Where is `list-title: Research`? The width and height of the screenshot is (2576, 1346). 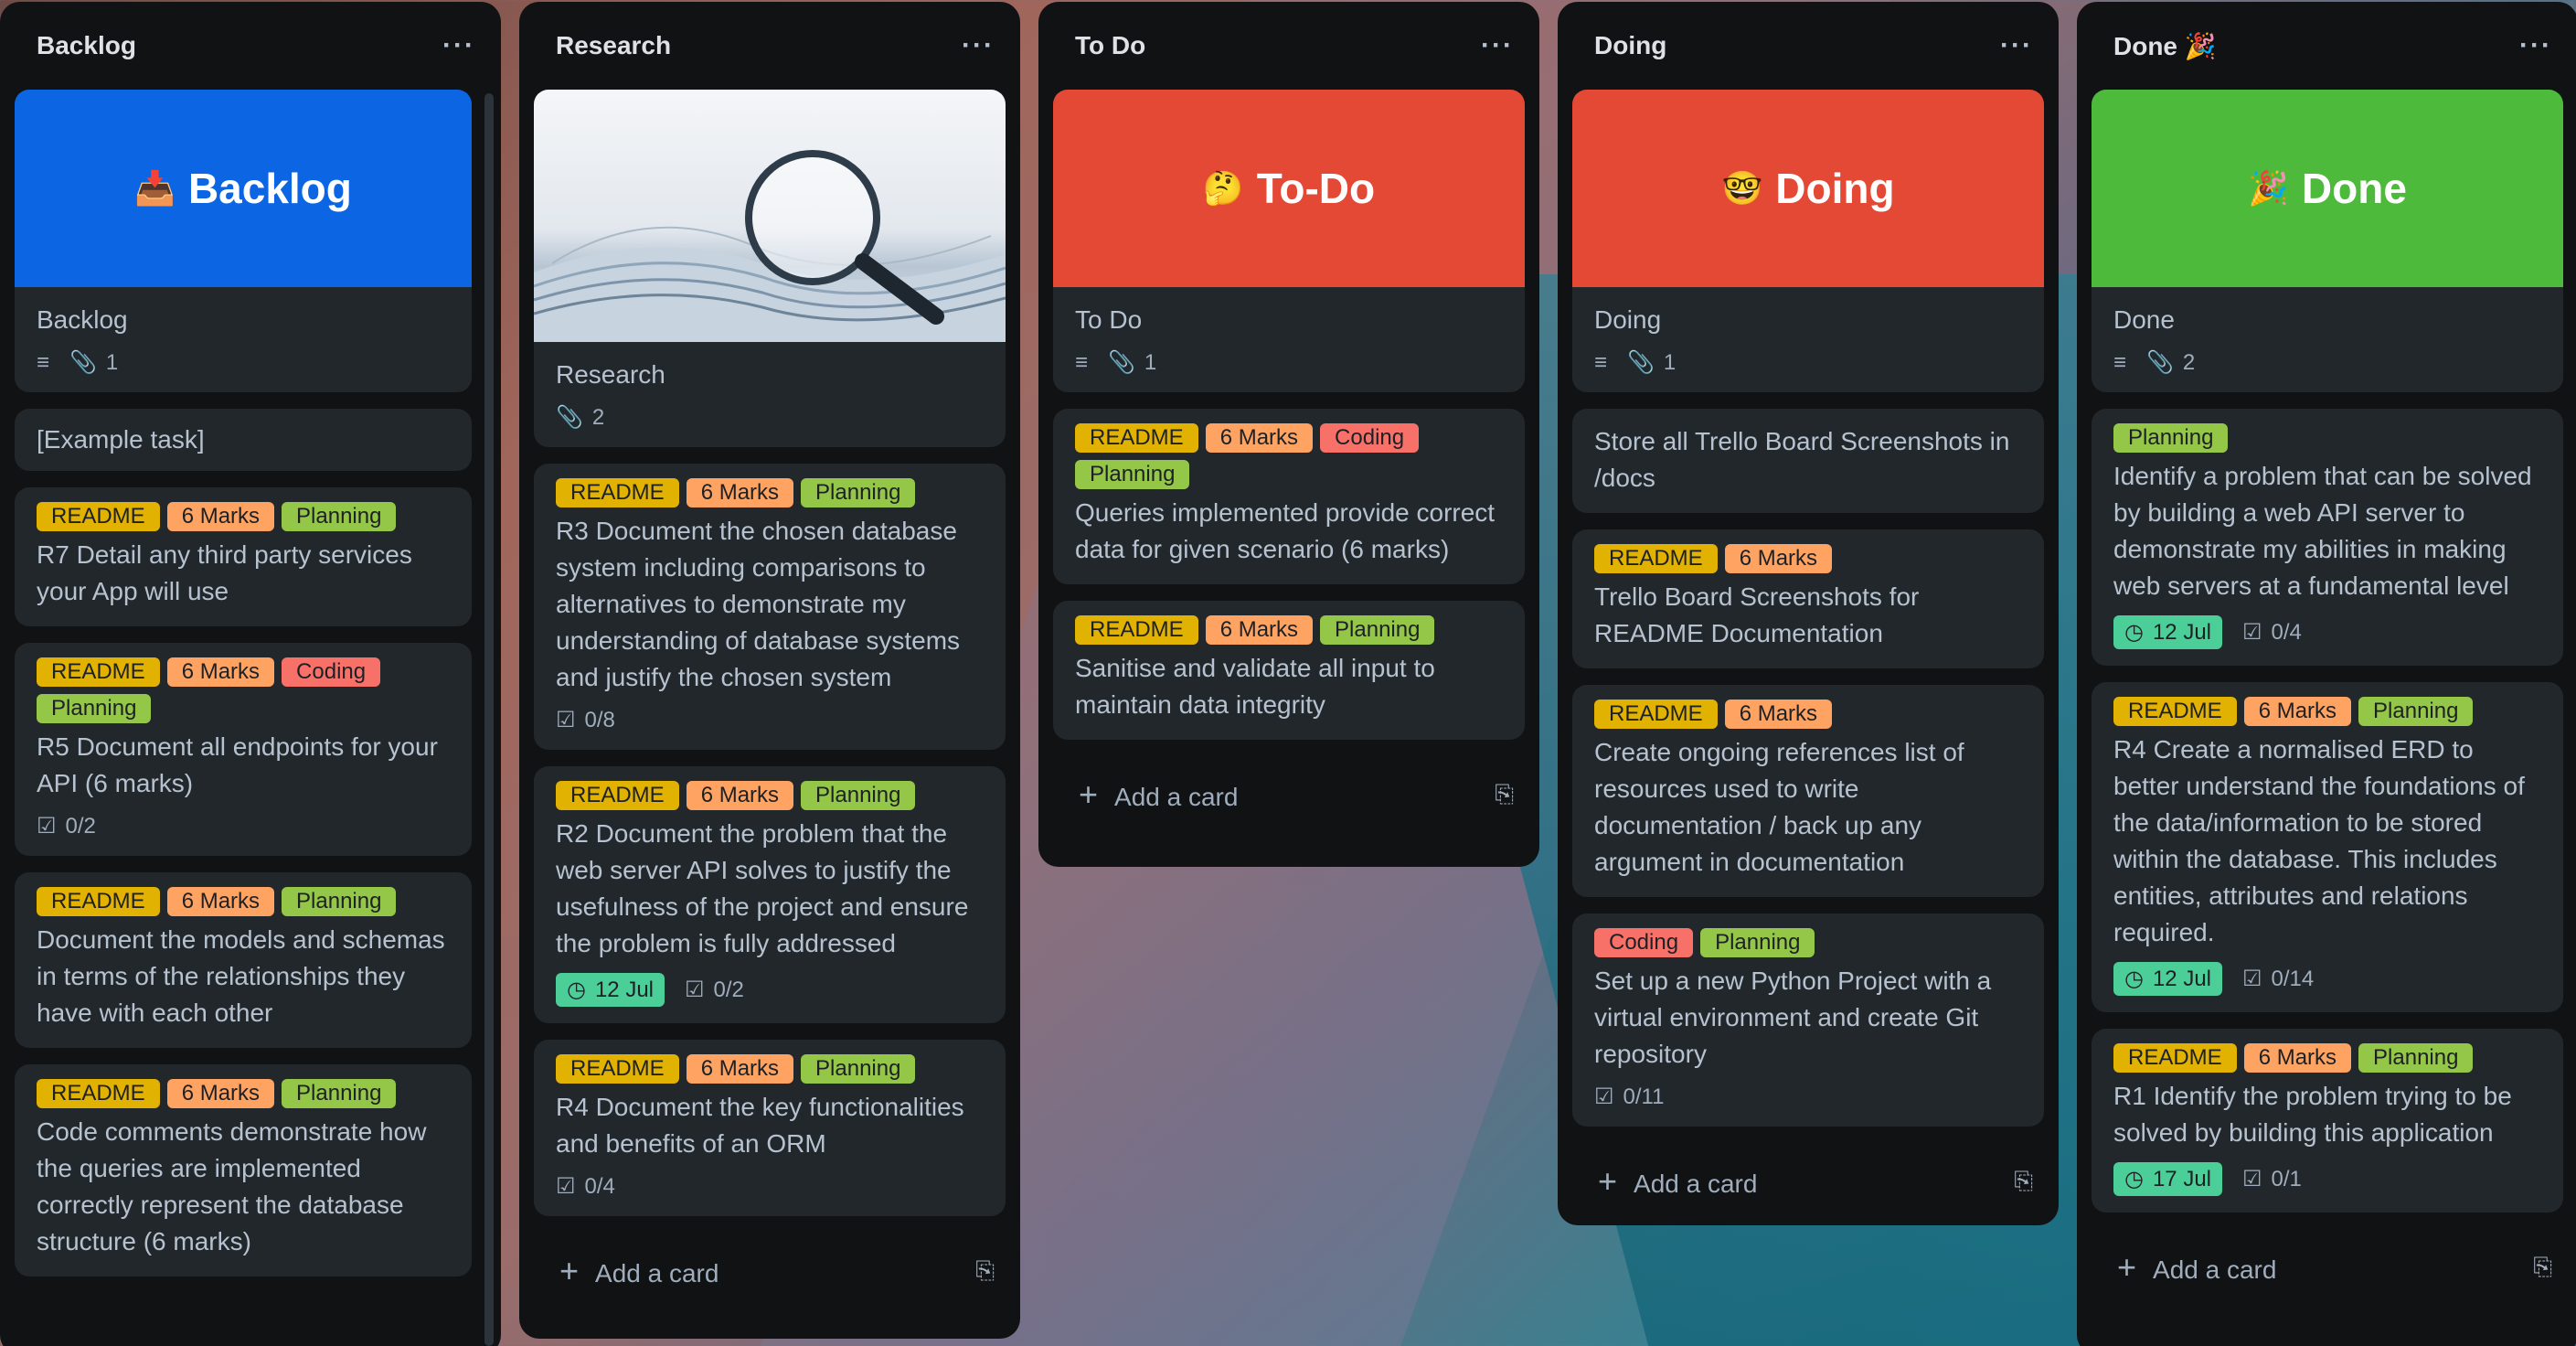
list-title: Research is located at coordinates (613, 45).